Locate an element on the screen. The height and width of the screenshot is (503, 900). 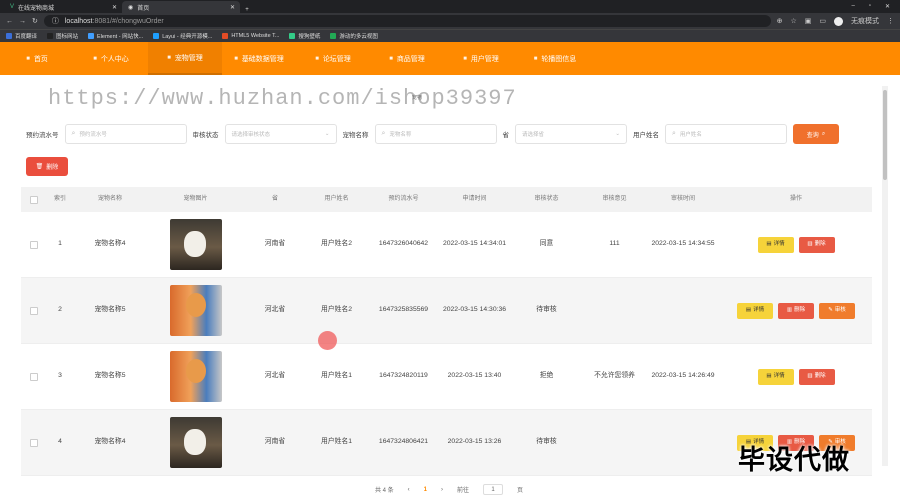
query-button: 查询 ⌕ is located at coordinates (816, 134).